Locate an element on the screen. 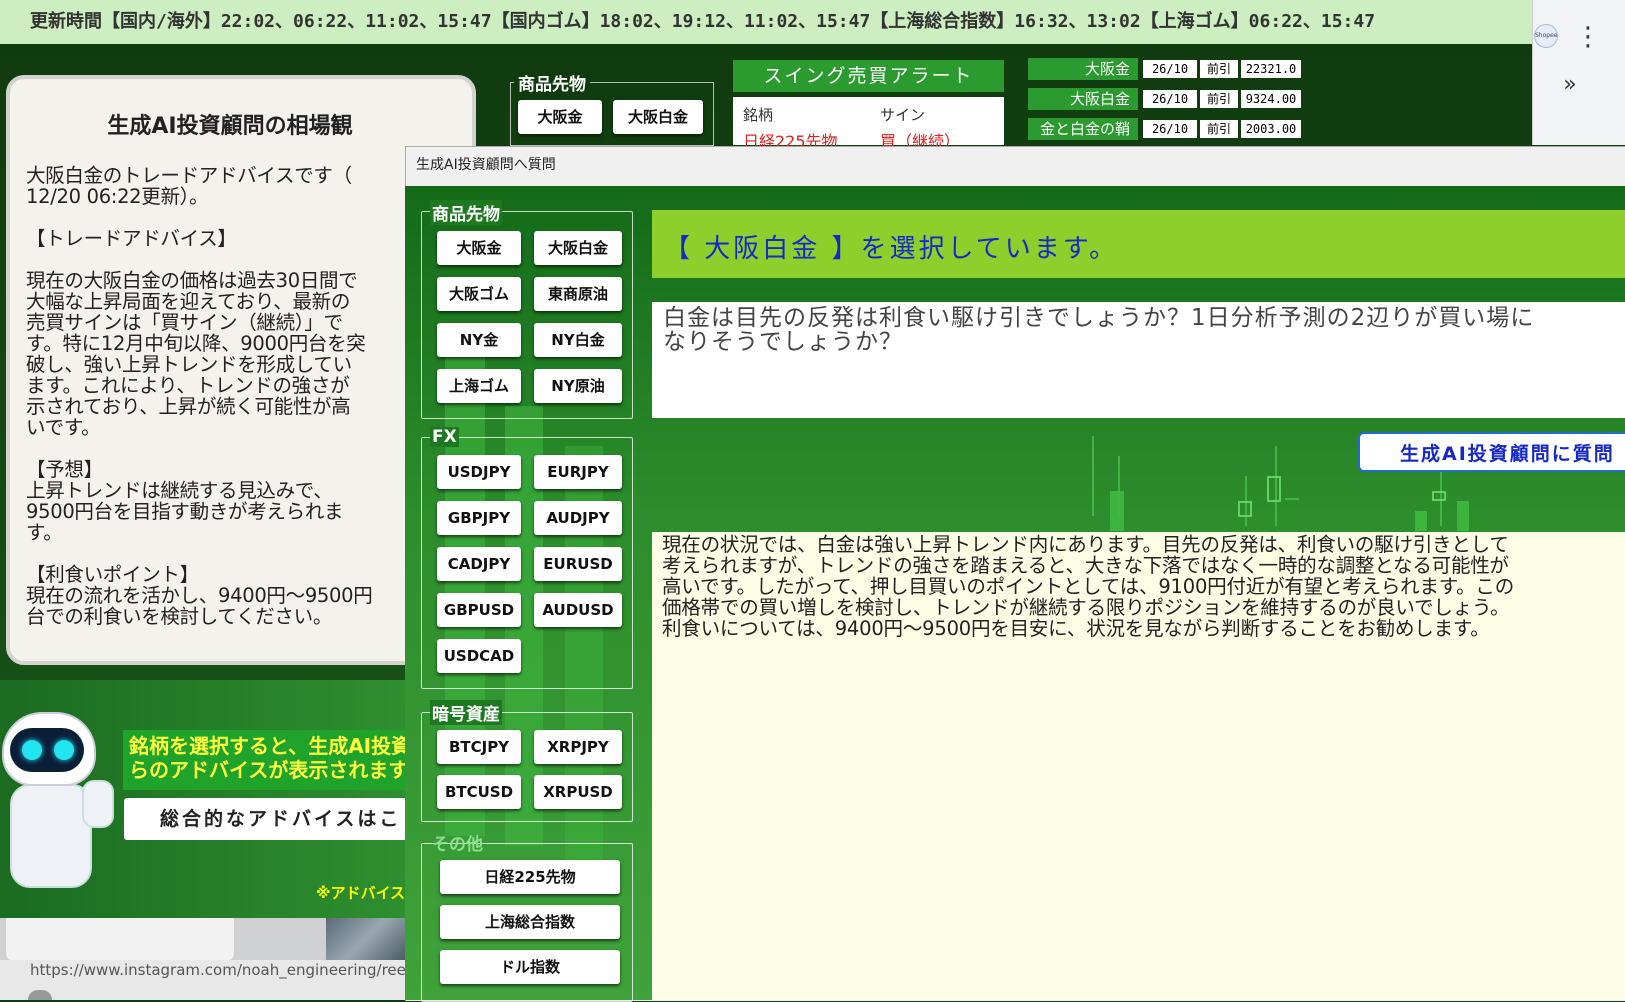  cadjpy-button: CADJPY is located at coordinates (479, 564).